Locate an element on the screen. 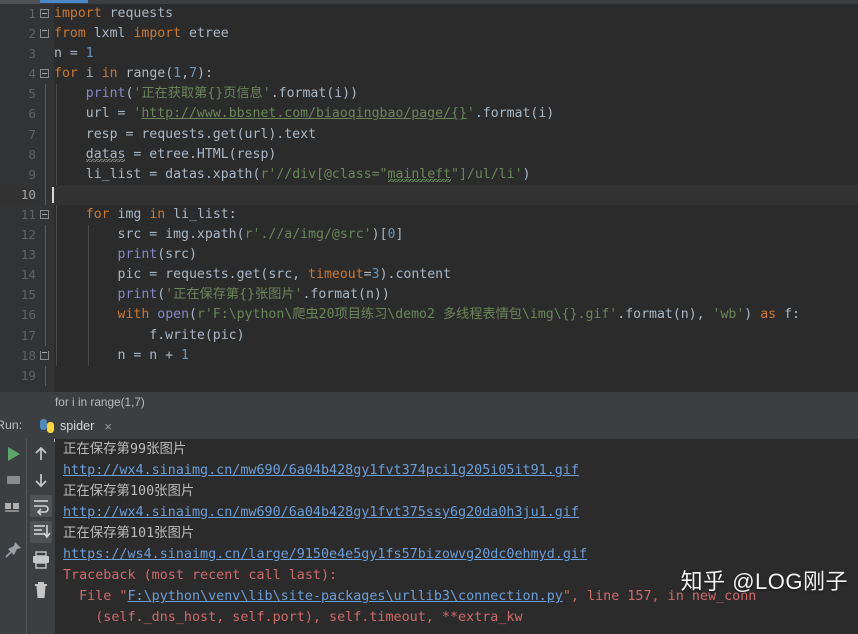 This screenshot has height=634, width=858. code-line: 8 datas = etree.HTML(resp) is located at coordinates (443, 154).